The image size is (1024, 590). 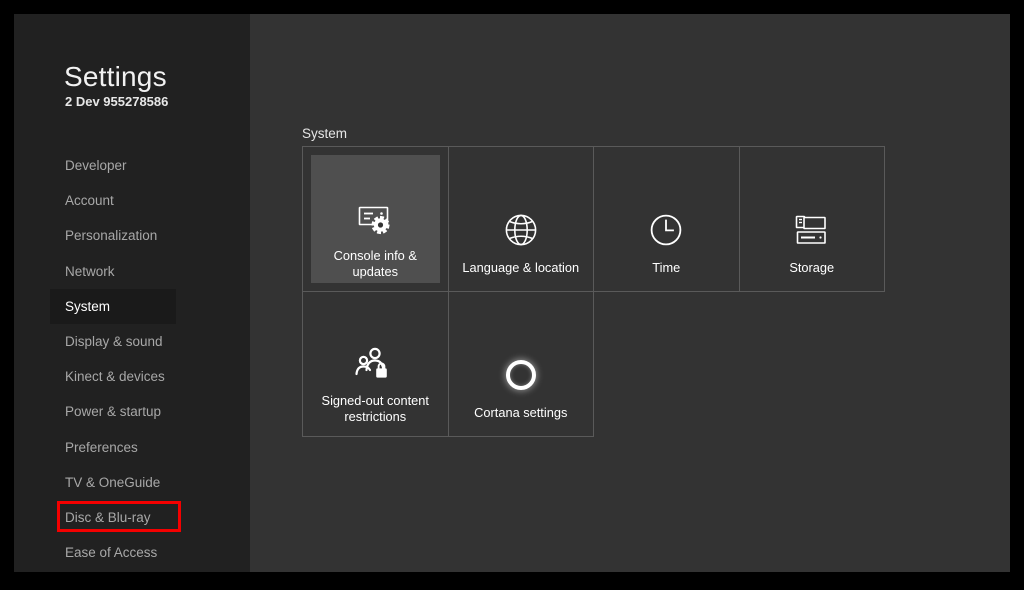 I want to click on people-lock-icon, so click(x=375, y=363).